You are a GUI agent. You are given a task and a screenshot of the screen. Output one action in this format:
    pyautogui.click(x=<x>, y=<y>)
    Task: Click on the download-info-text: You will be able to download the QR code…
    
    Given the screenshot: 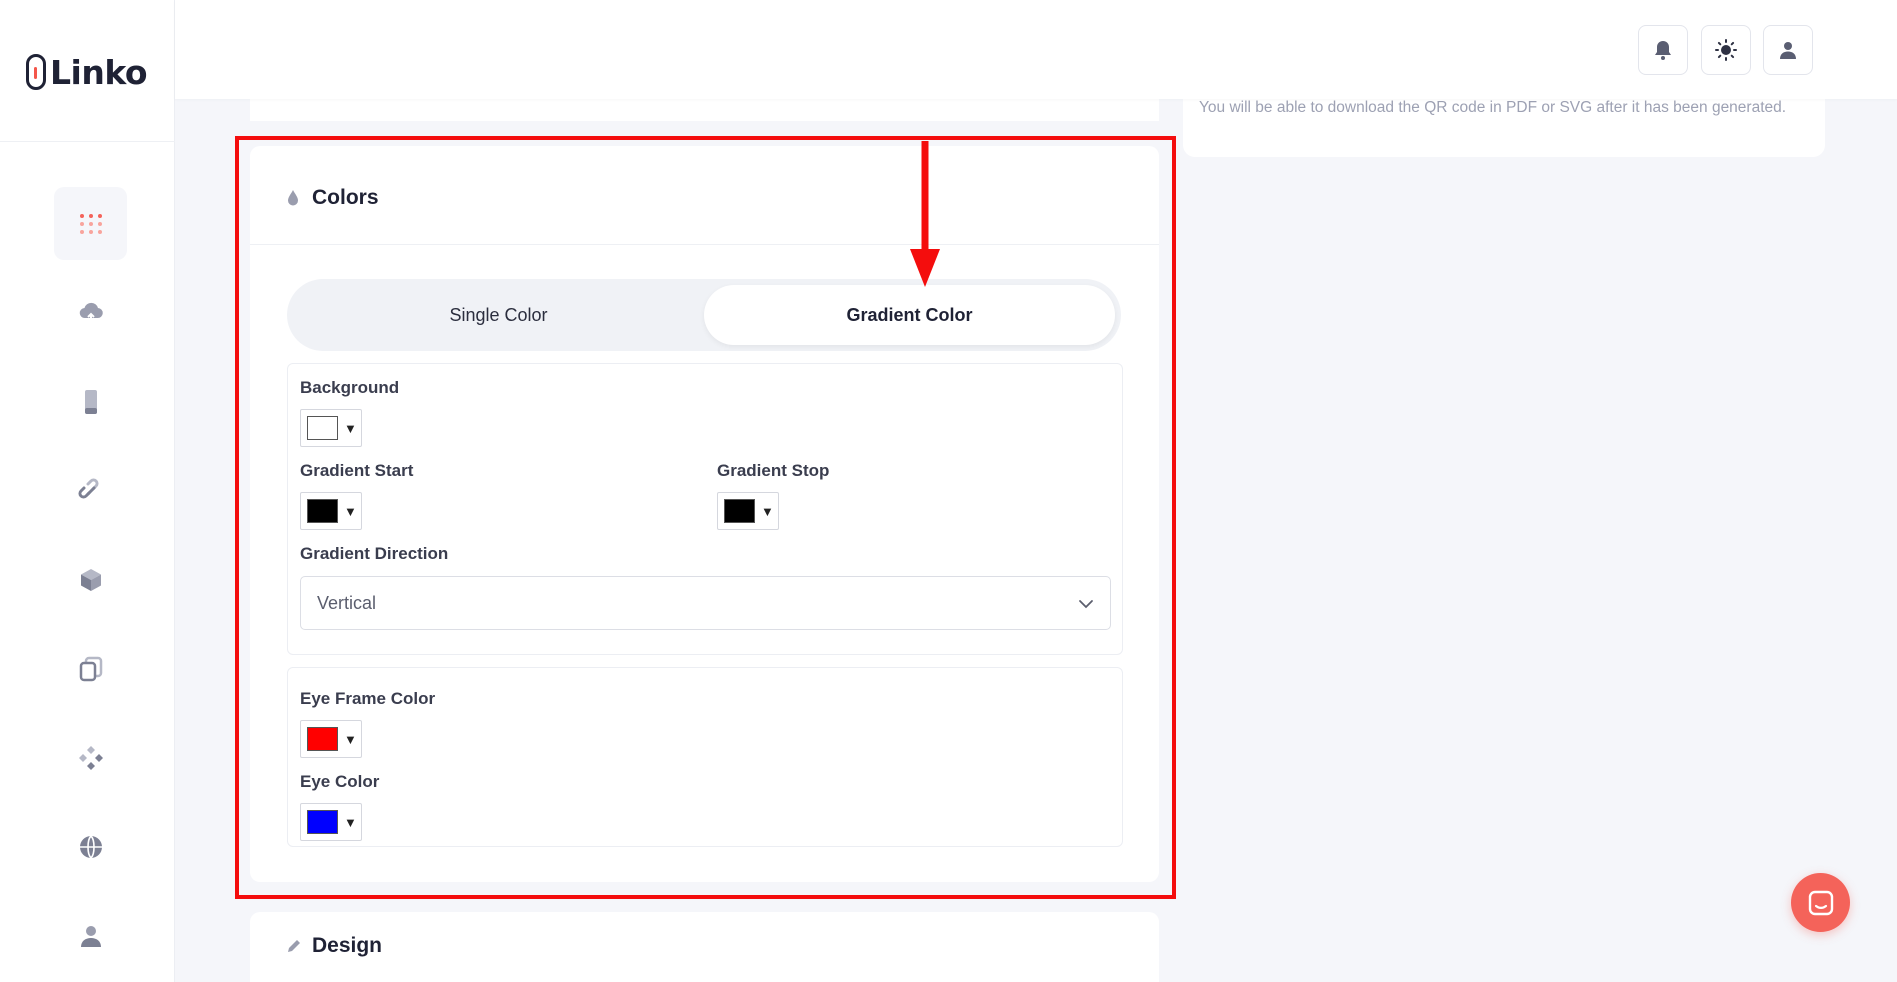 What is the action you would take?
    pyautogui.click(x=1493, y=107)
    